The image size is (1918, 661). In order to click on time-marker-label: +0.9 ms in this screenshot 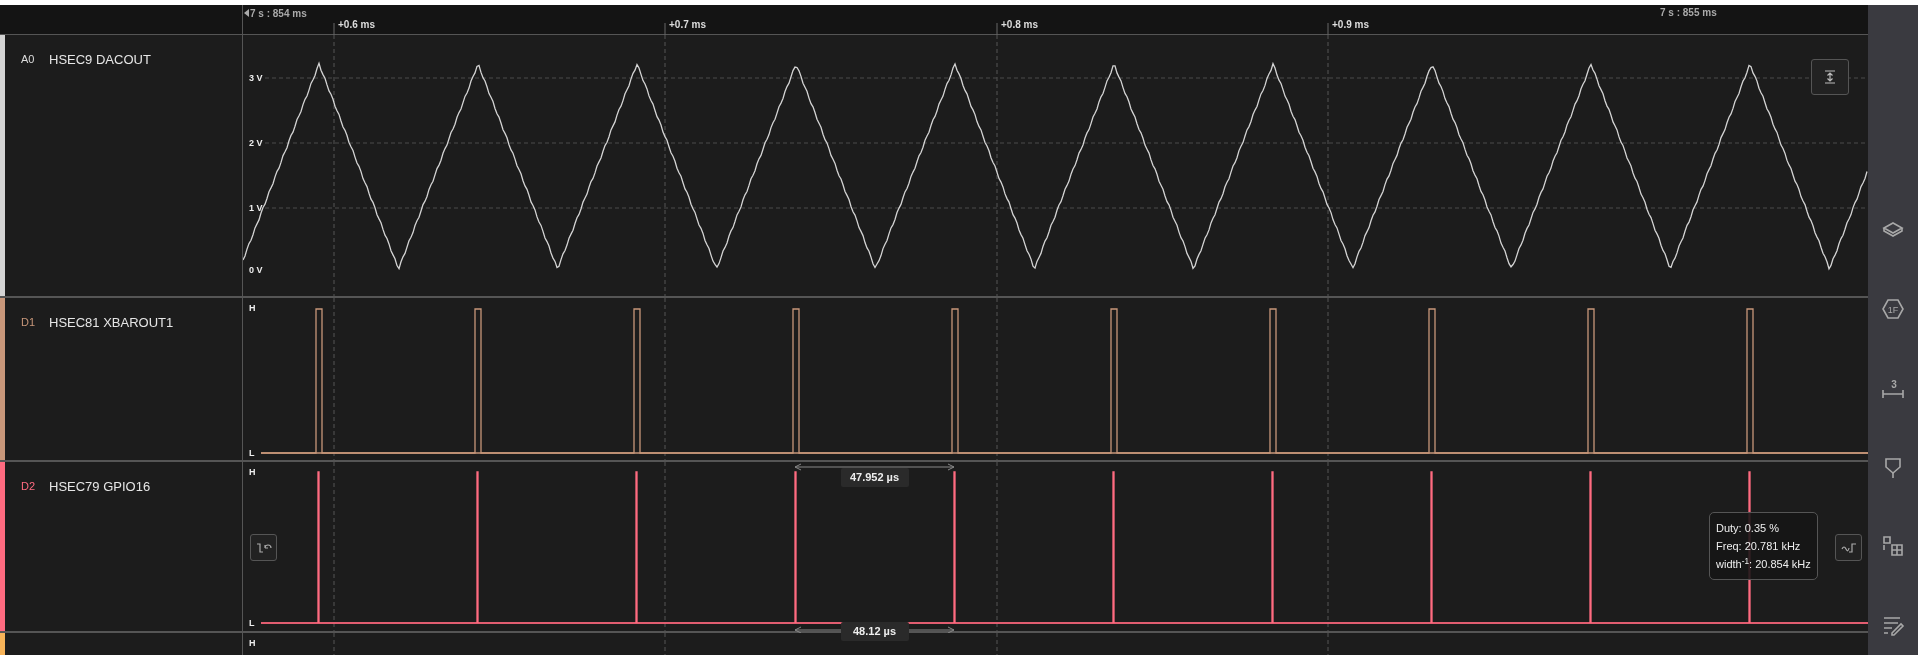, I will do `click(1350, 25)`.